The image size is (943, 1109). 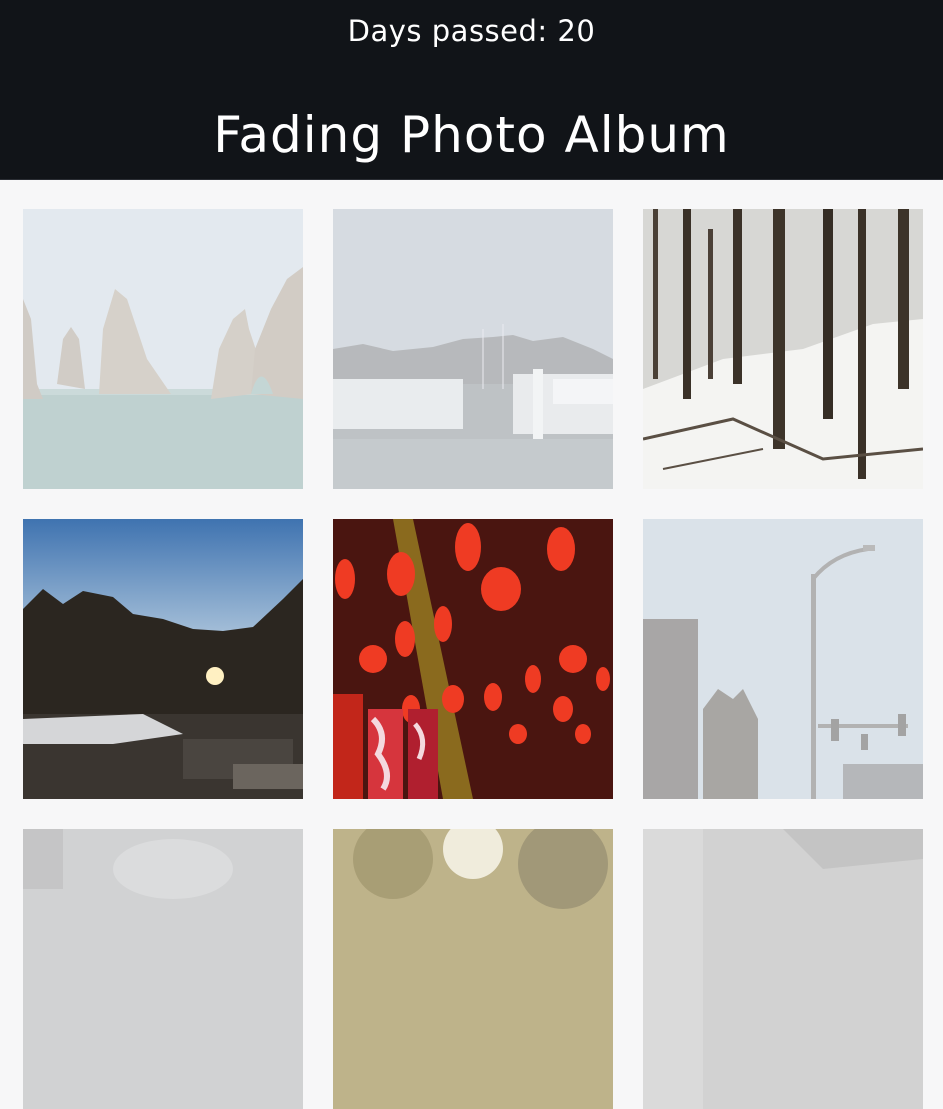 I want to click on days-passed-counter: Days passed: 20, so click(x=471, y=31).